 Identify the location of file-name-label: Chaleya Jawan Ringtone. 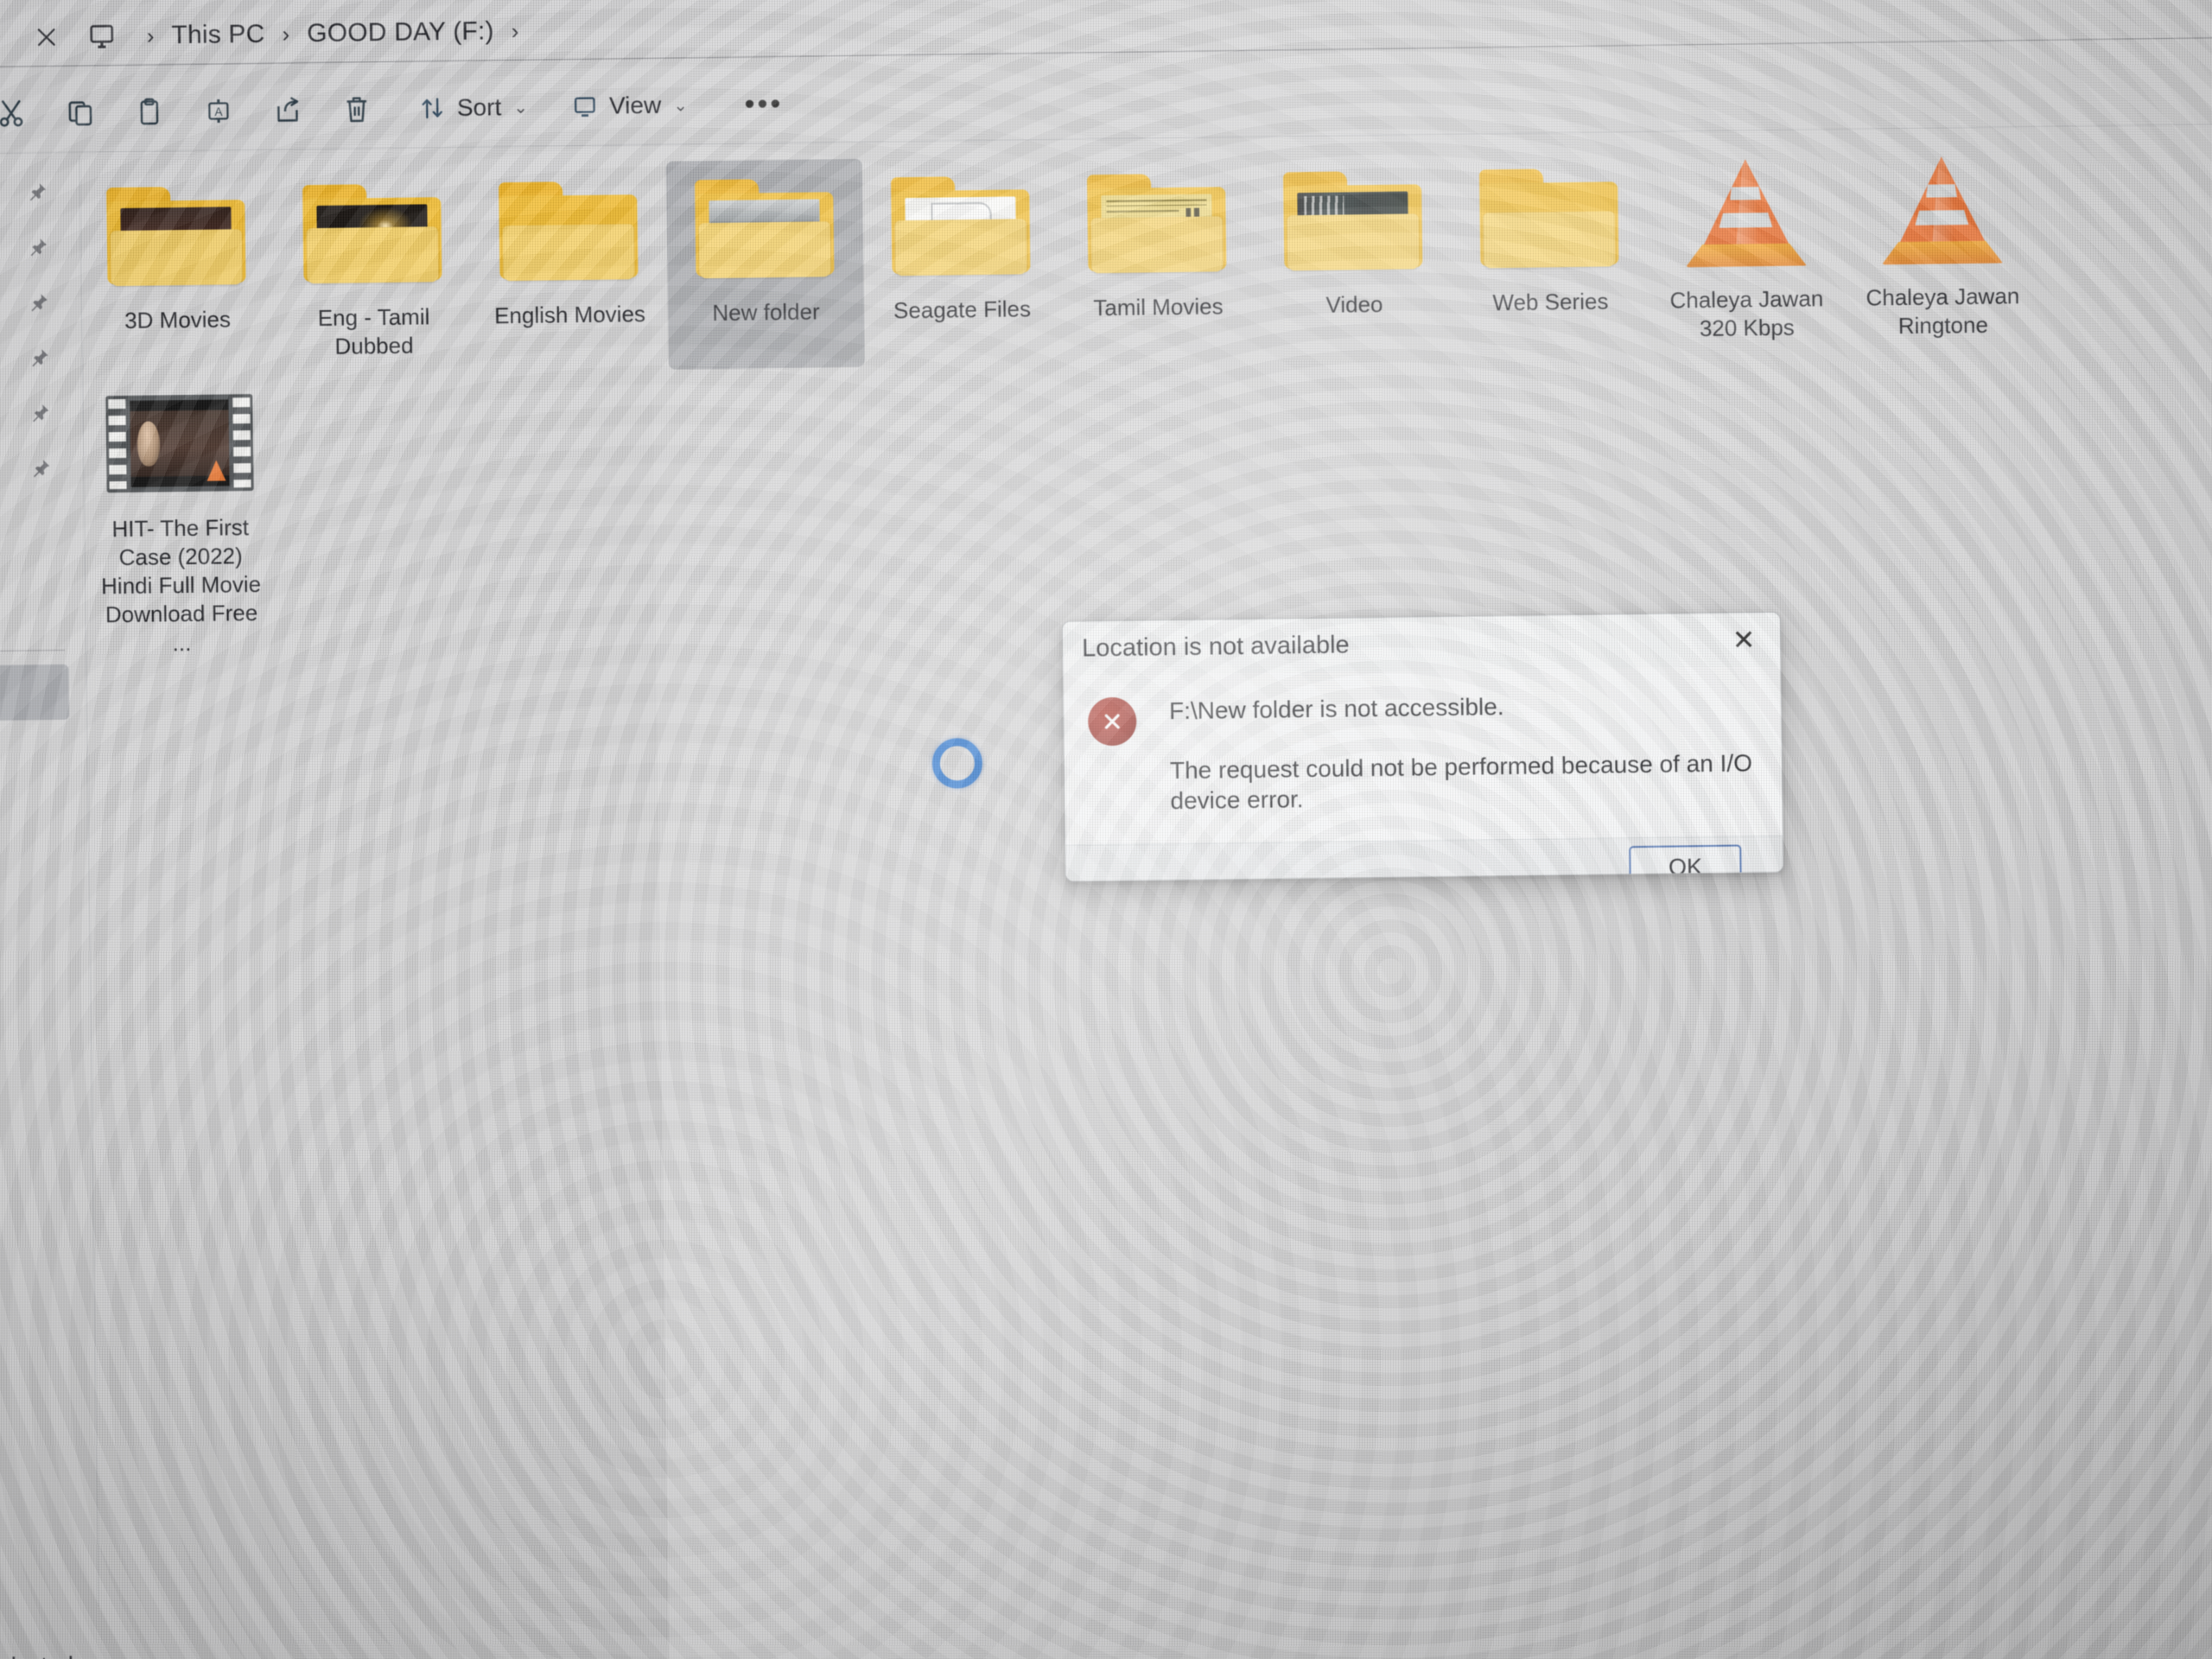
(1943, 311).